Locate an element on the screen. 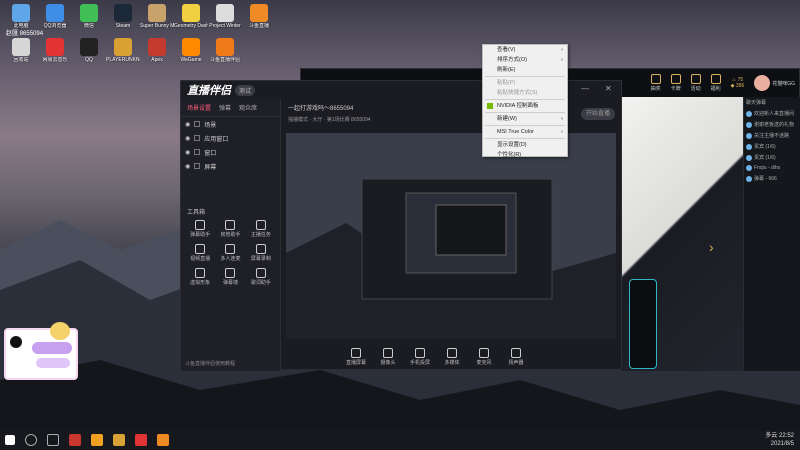 This screenshot has height=450, width=800. tool-icon is located at coordinates (200, 225).